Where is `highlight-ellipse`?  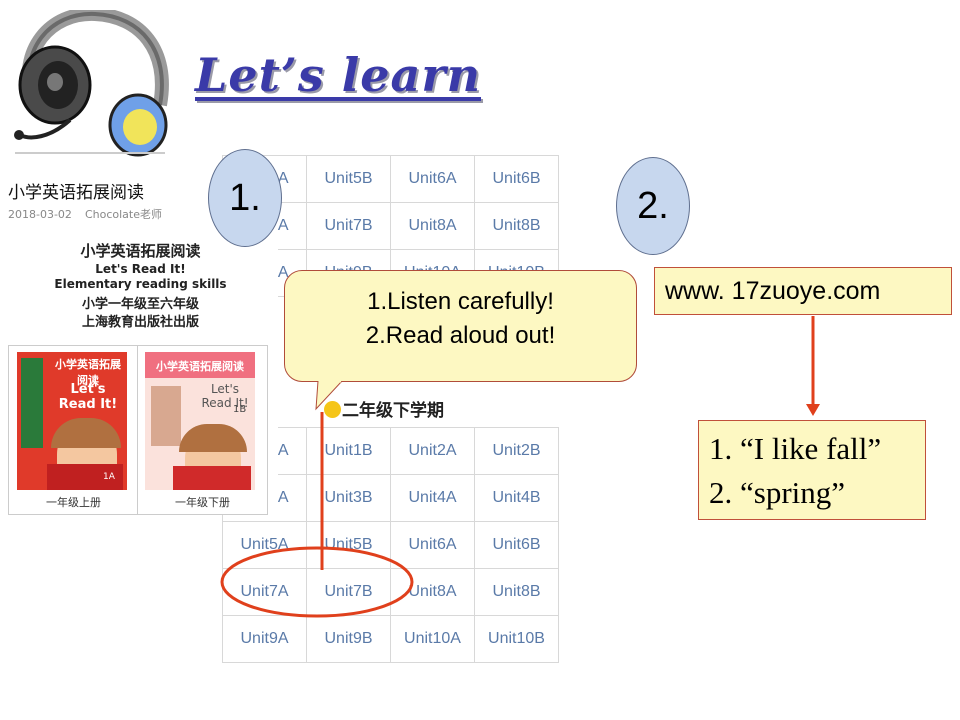
highlight-ellipse is located at coordinates (317, 582).